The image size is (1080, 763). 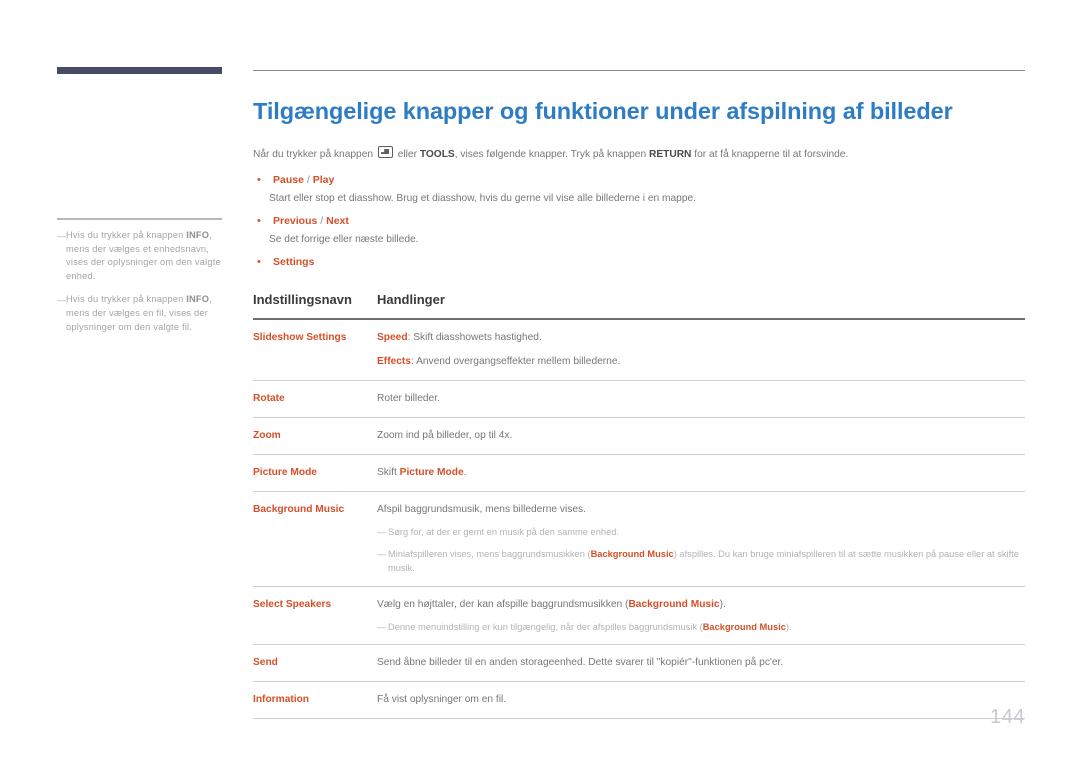 I want to click on inline-highlight: Effects, so click(x=394, y=361).